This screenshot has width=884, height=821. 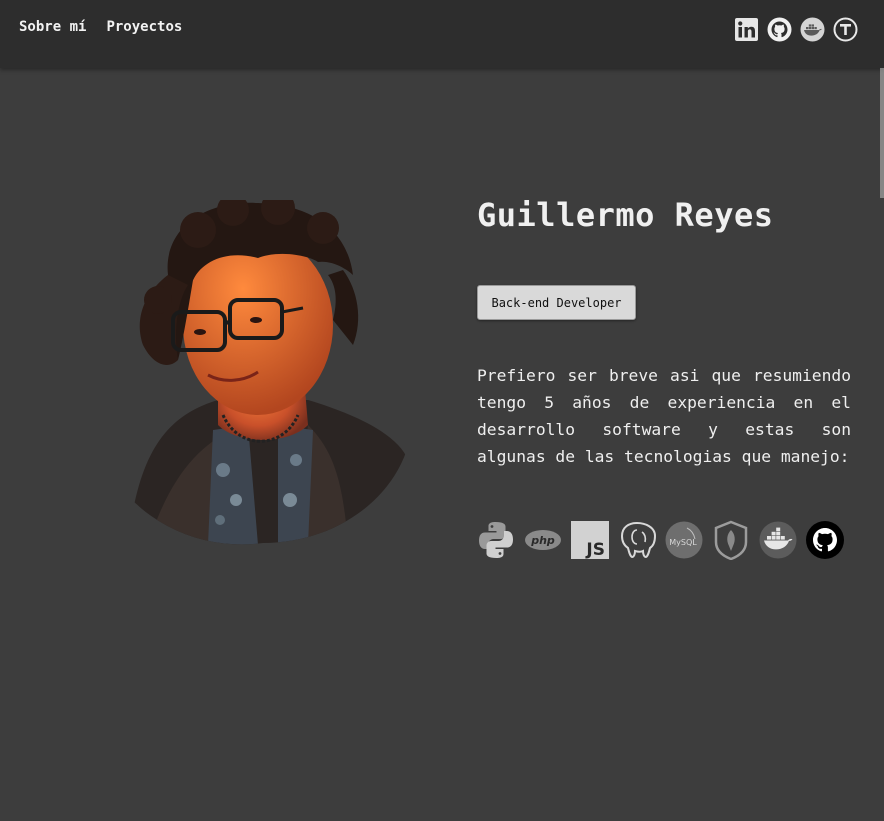 I want to click on python-icon, so click(x=496, y=540).